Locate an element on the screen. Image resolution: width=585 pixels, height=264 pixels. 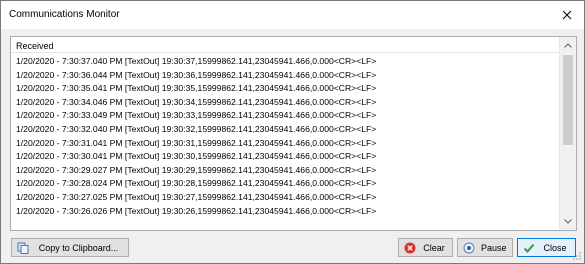
pause-label: Pause is located at coordinates (494, 247).